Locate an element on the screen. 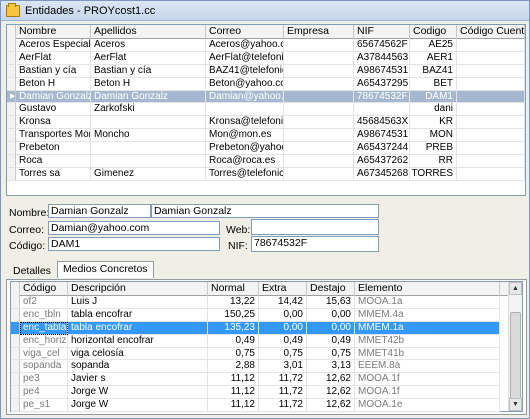  cell-codigo: PREB is located at coordinates (433, 149).